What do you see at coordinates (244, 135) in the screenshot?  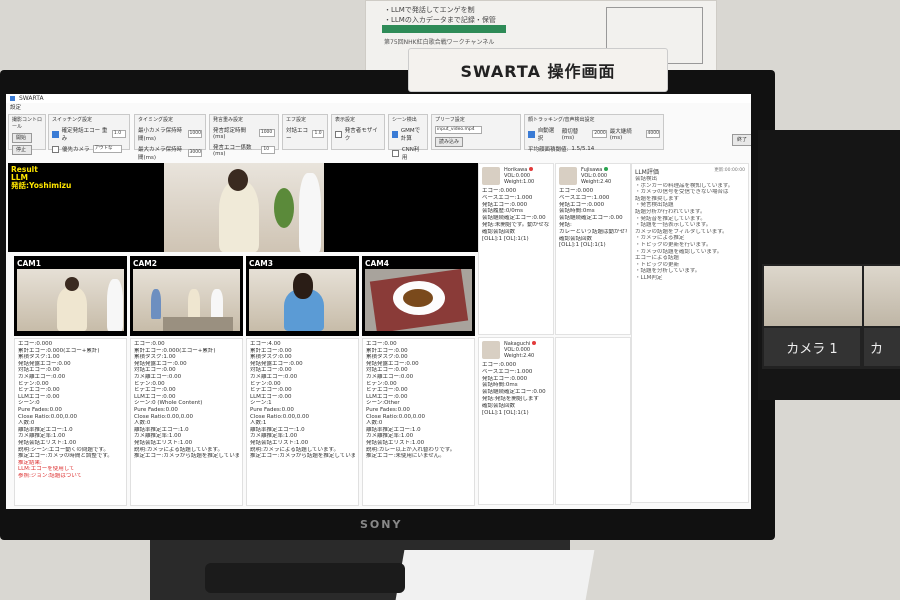 I see `speech-weight-group: 発言重み設定 発言認定時間(ms) 1000 発言エコー係数(ms) 10` at bounding box center [244, 135].